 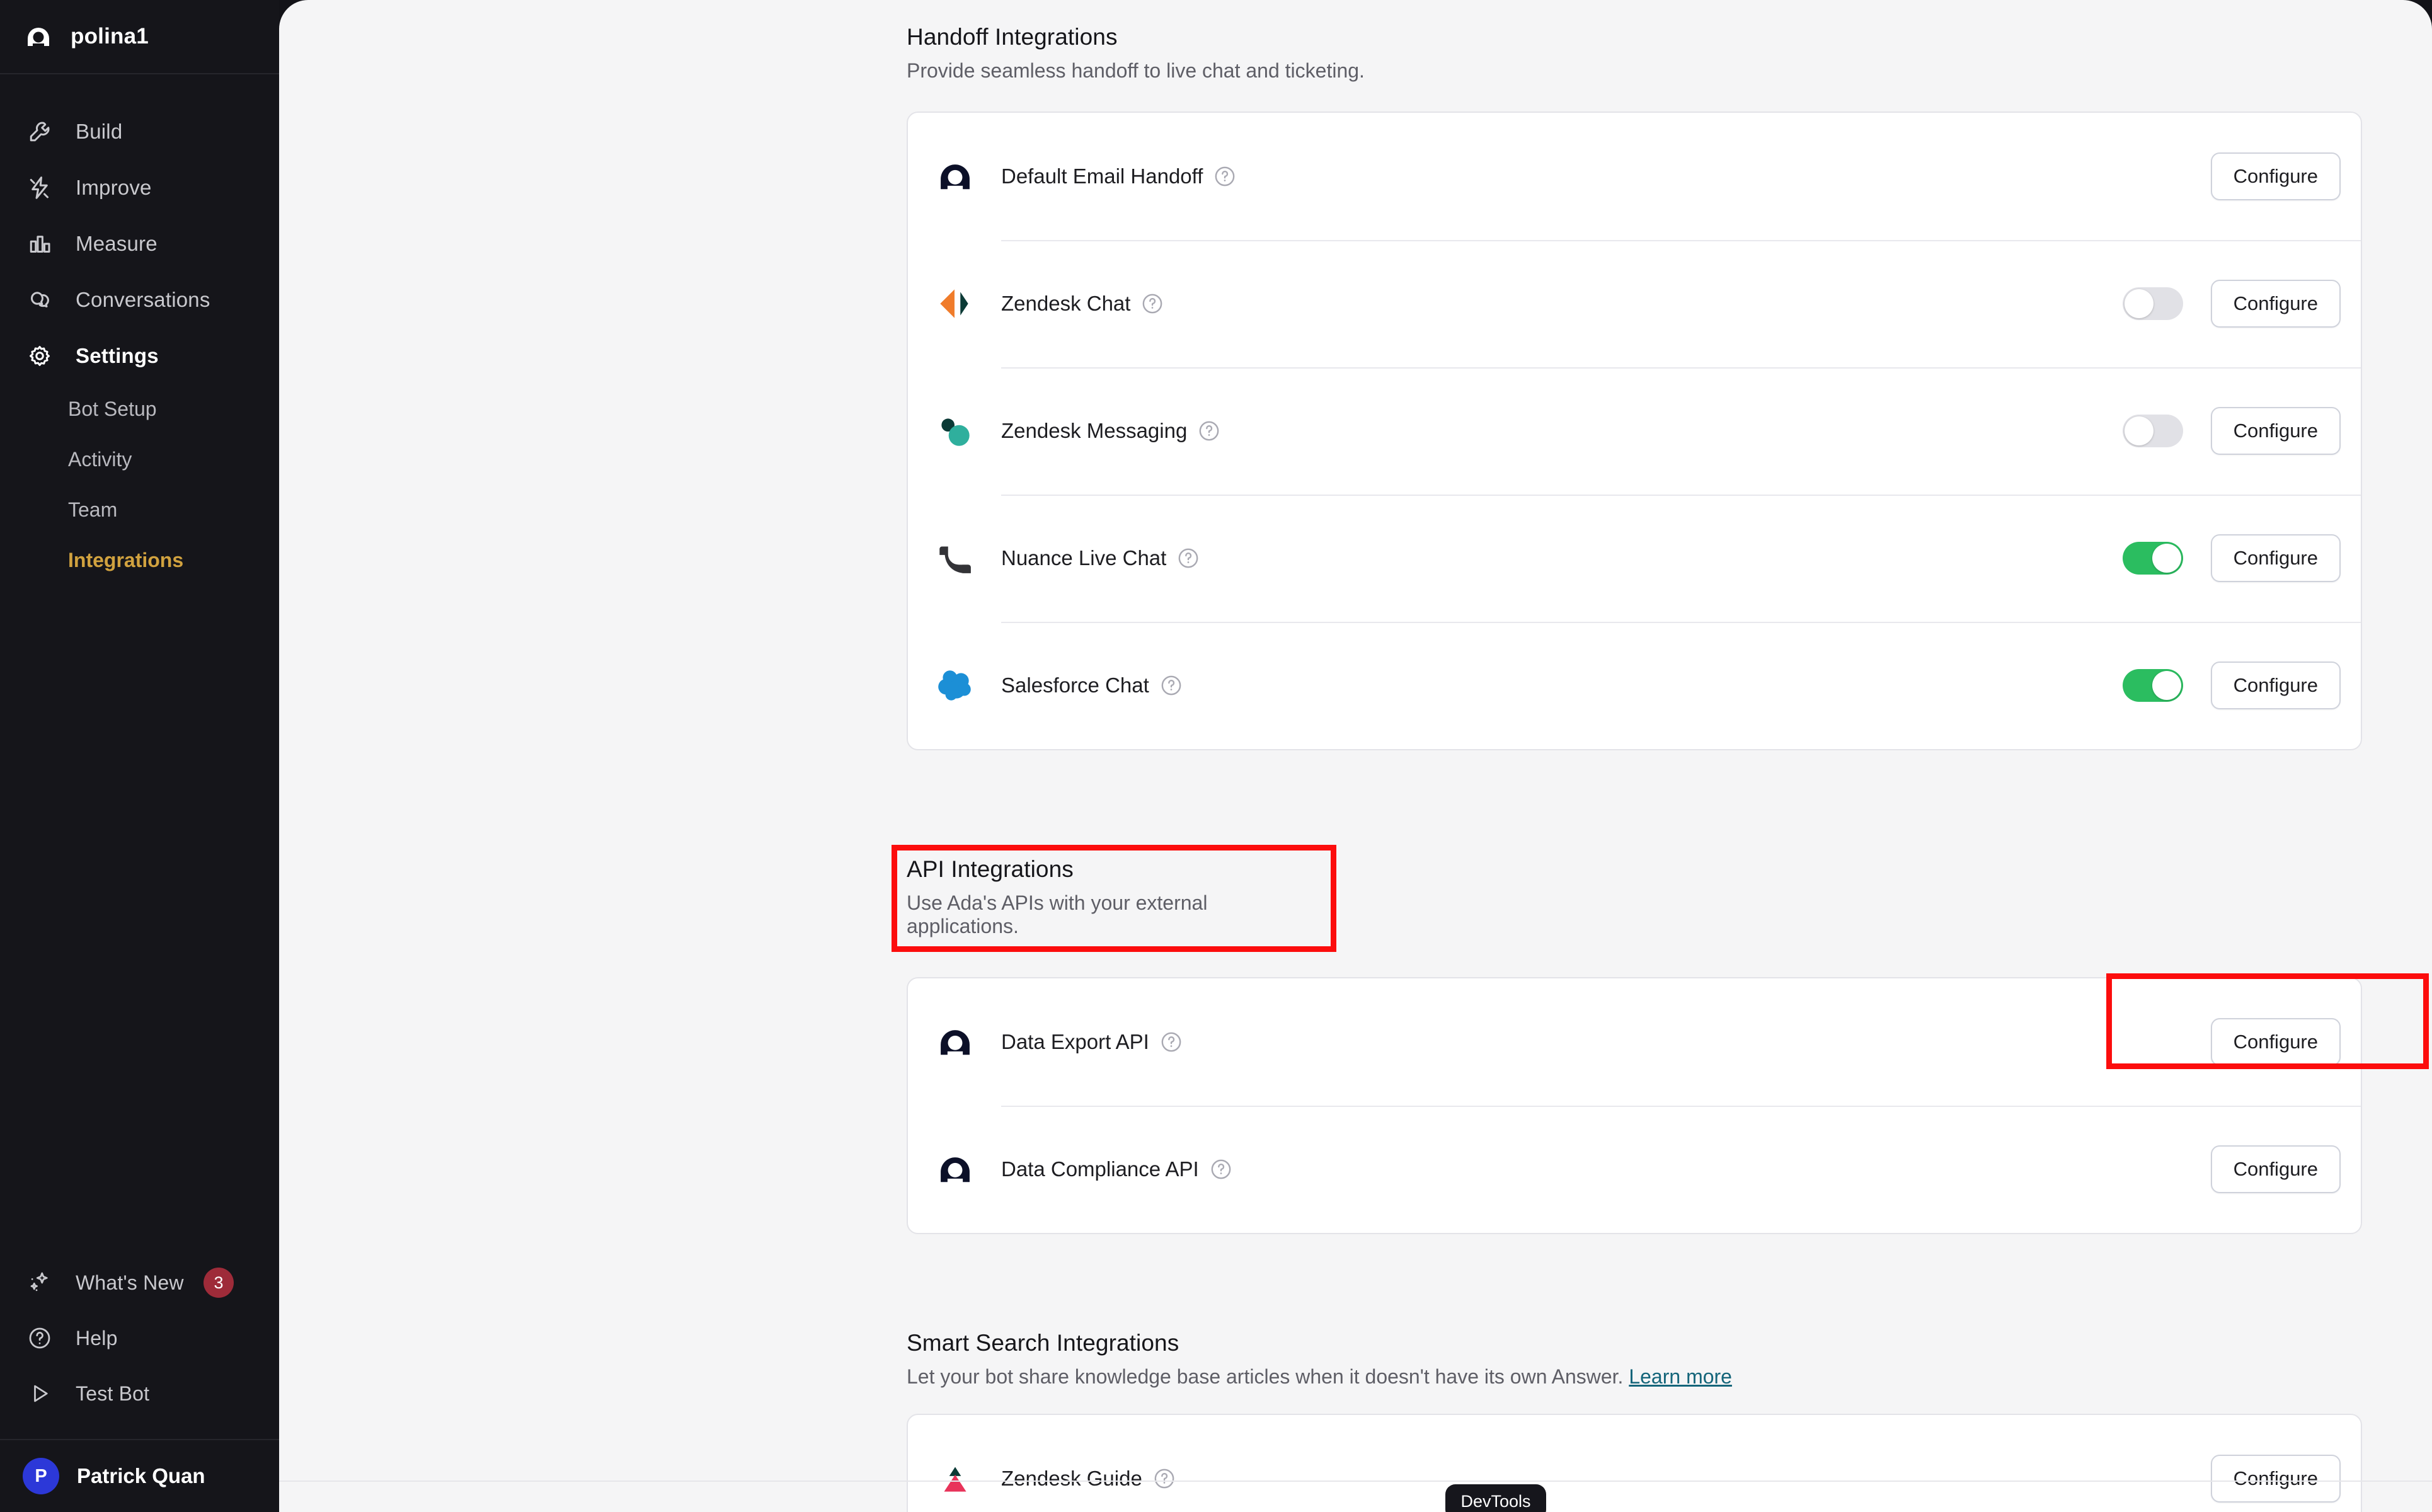 I want to click on integration-name-text: Data Compliance API, so click(x=1100, y=1169).